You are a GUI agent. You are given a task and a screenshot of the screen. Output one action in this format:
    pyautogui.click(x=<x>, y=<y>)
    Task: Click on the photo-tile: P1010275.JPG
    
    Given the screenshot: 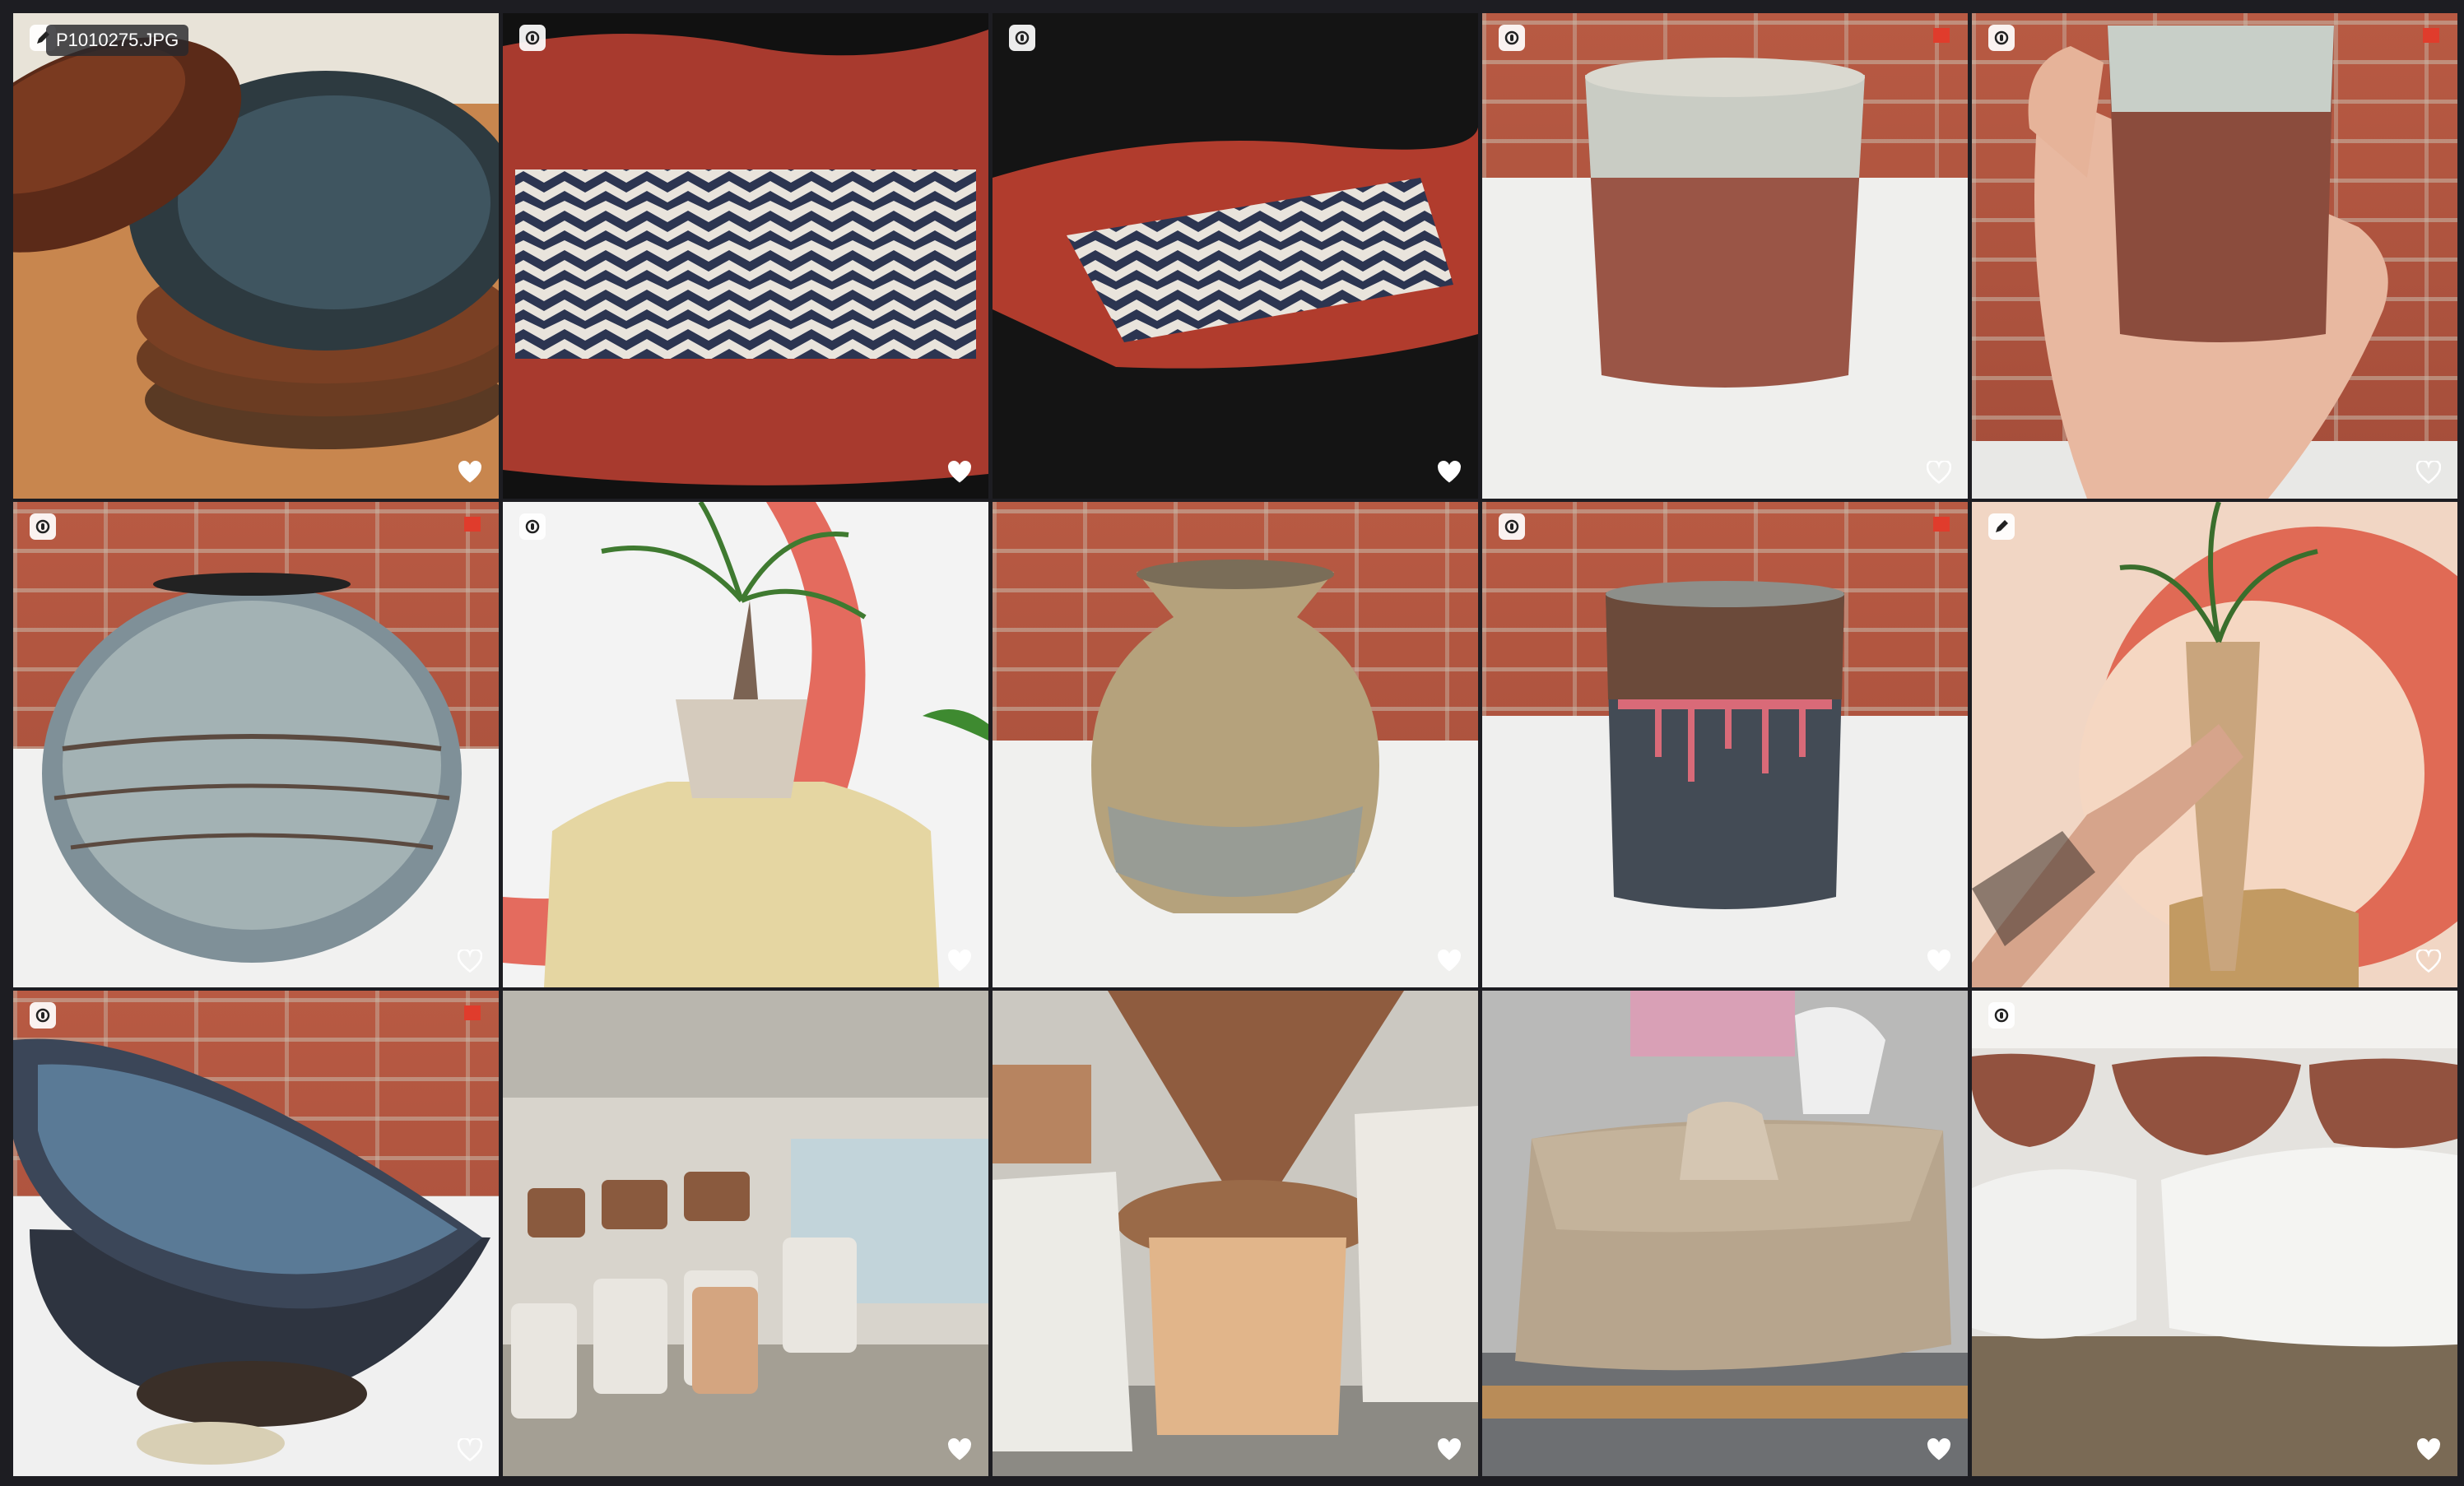 What is the action you would take?
    pyautogui.click(x=256, y=256)
    